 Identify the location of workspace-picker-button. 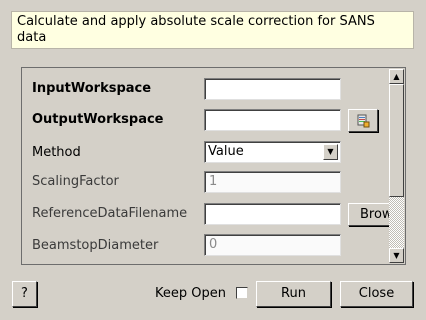
(363, 120).